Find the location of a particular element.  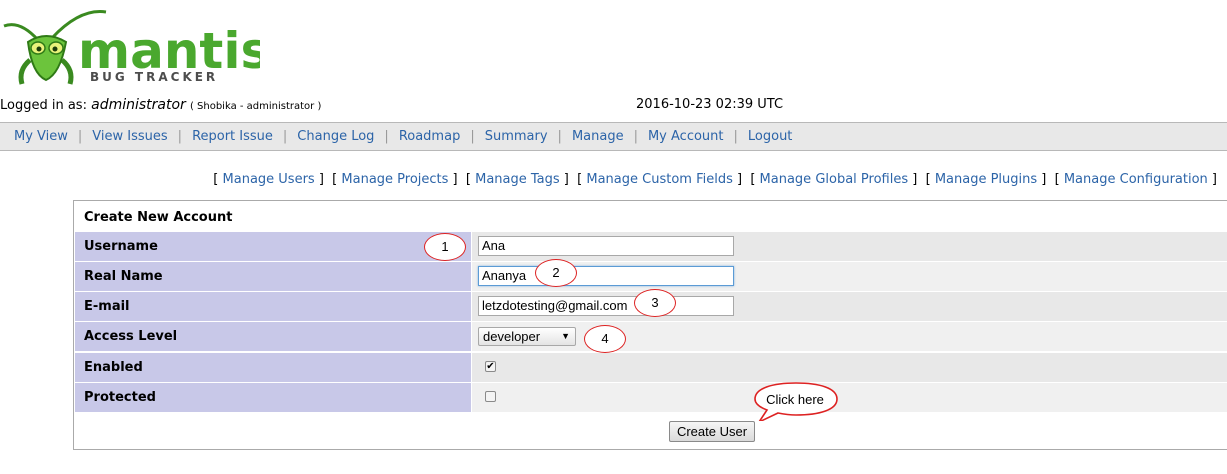

submenu-manage-global-profiles: Manage Global Profiles is located at coordinates (834, 179).